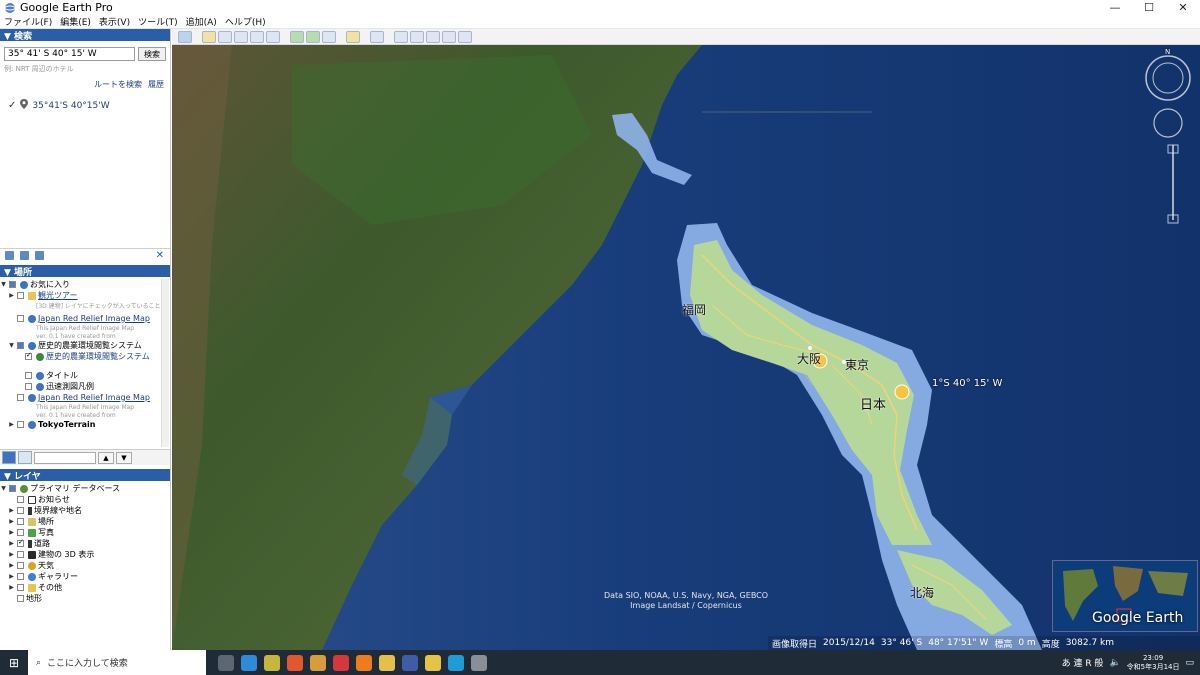 This screenshot has width=1200, height=675. I want to click on add-folder-icon, so click(9, 255).